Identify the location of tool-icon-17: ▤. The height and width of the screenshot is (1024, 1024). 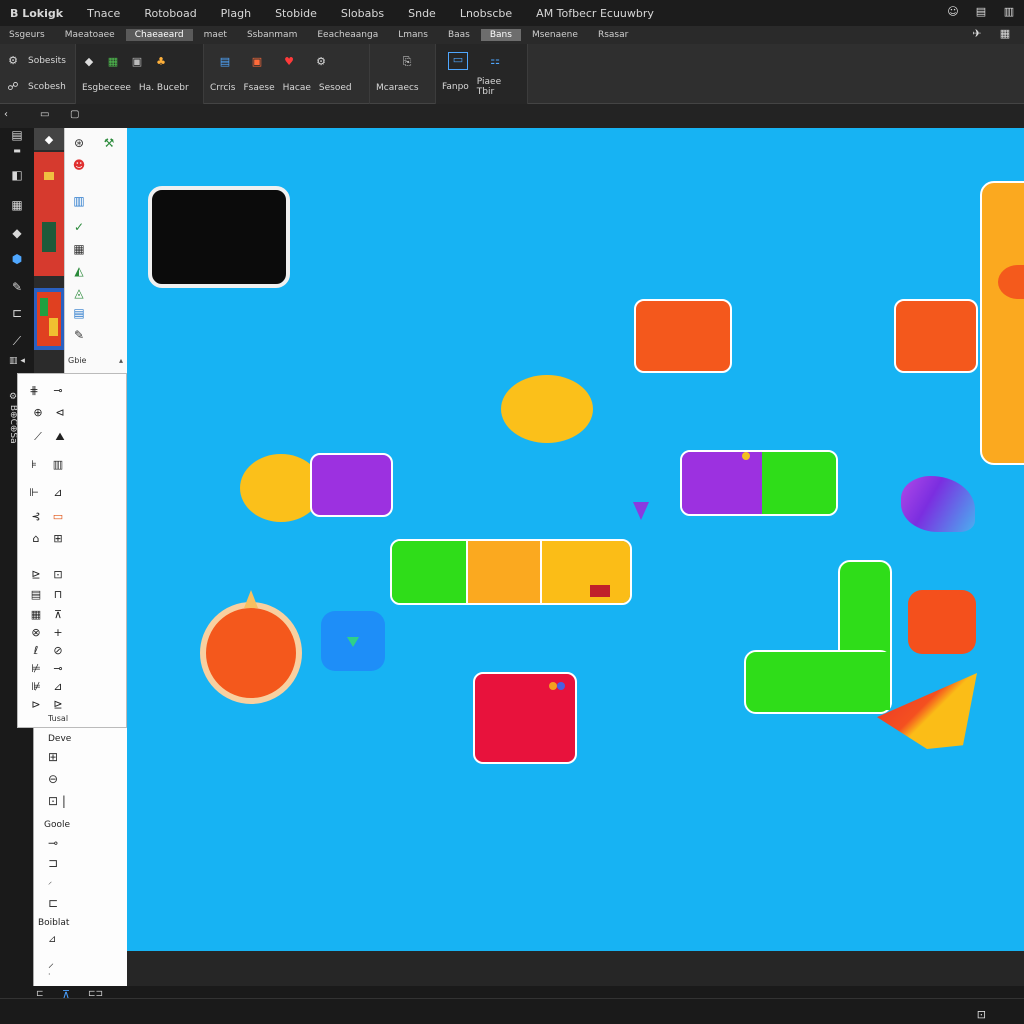
(36, 595).